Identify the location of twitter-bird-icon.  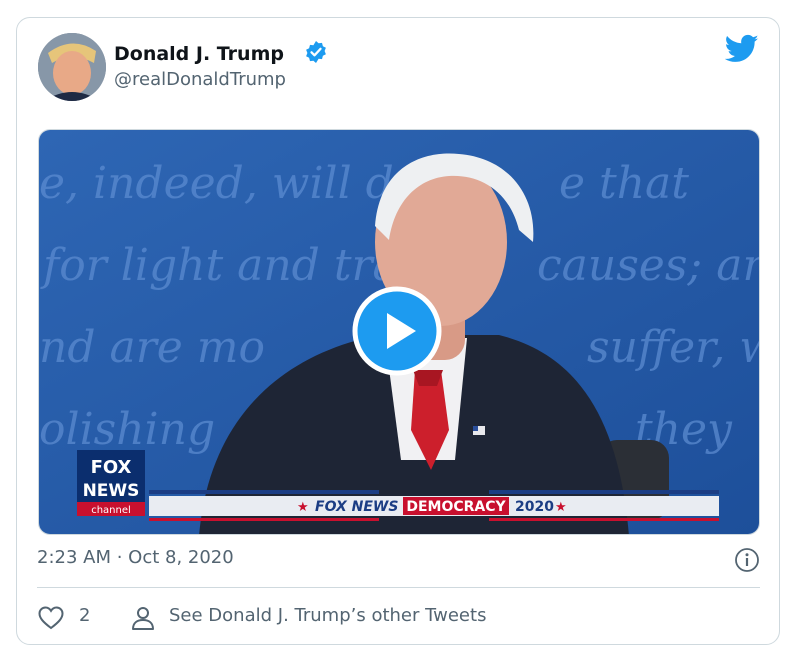
(742, 49).